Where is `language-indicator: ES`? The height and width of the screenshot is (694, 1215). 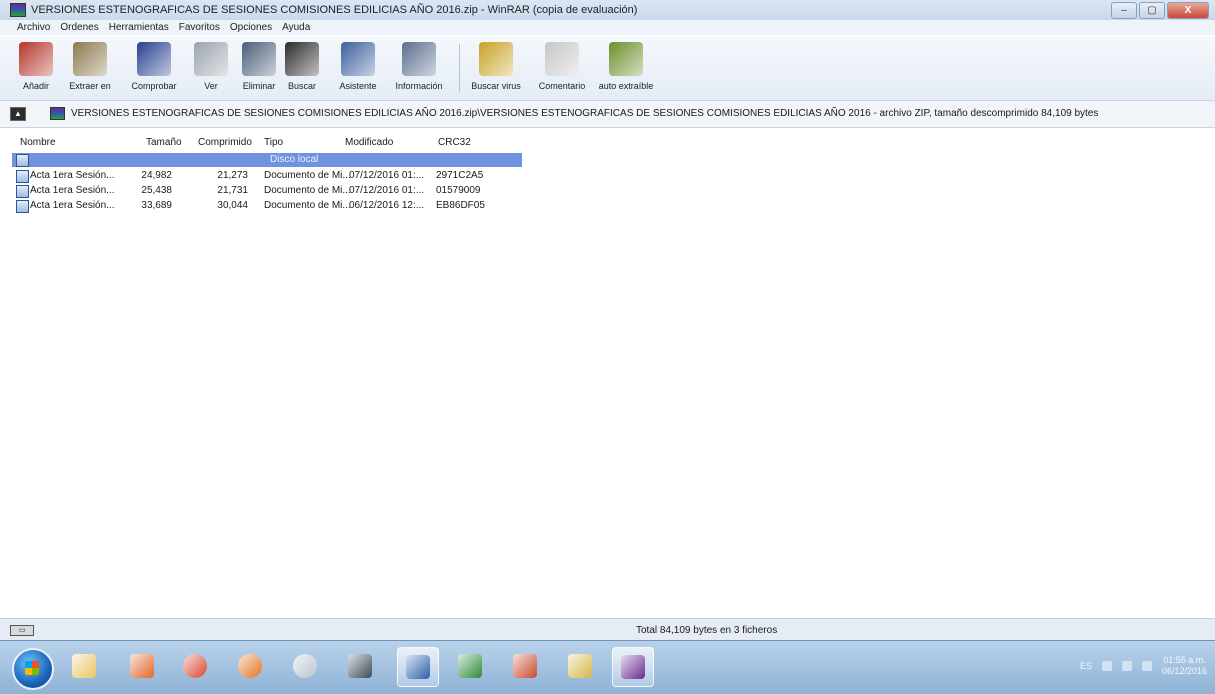
language-indicator: ES is located at coordinates (1086, 666).